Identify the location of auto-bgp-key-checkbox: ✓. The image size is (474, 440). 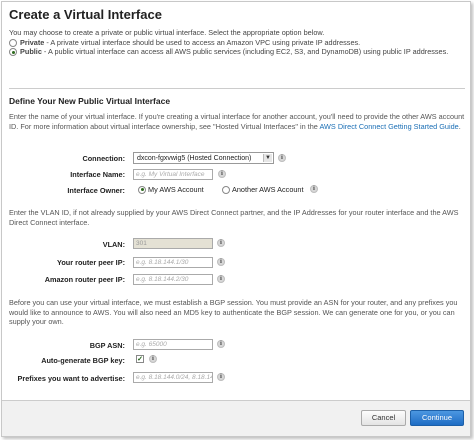
(140, 359).